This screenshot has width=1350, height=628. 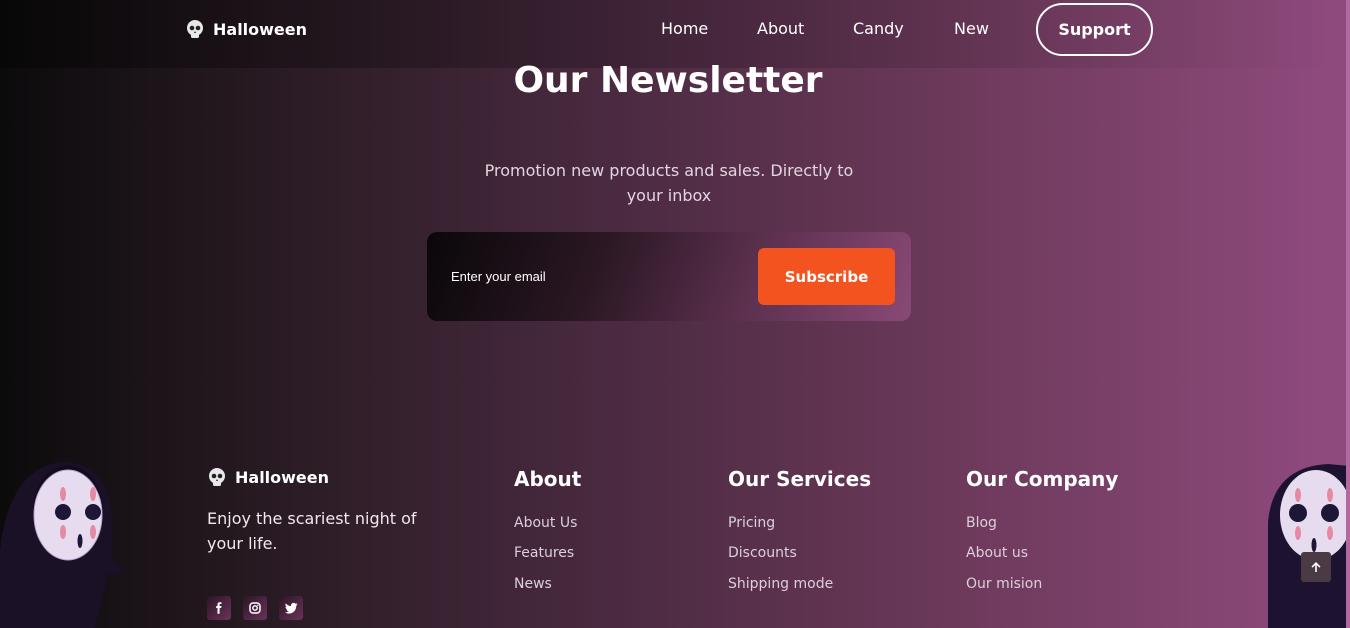 What do you see at coordinates (1094, 29) in the screenshot?
I see `support-button: Support` at bounding box center [1094, 29].